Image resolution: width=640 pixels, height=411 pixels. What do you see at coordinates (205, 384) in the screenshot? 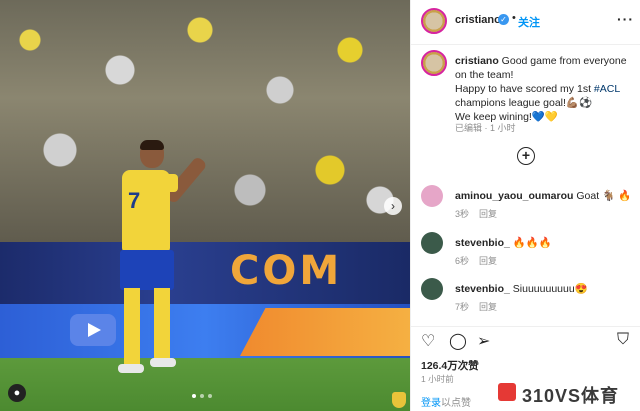
I see `pitch` at bounding box center [205, 384].